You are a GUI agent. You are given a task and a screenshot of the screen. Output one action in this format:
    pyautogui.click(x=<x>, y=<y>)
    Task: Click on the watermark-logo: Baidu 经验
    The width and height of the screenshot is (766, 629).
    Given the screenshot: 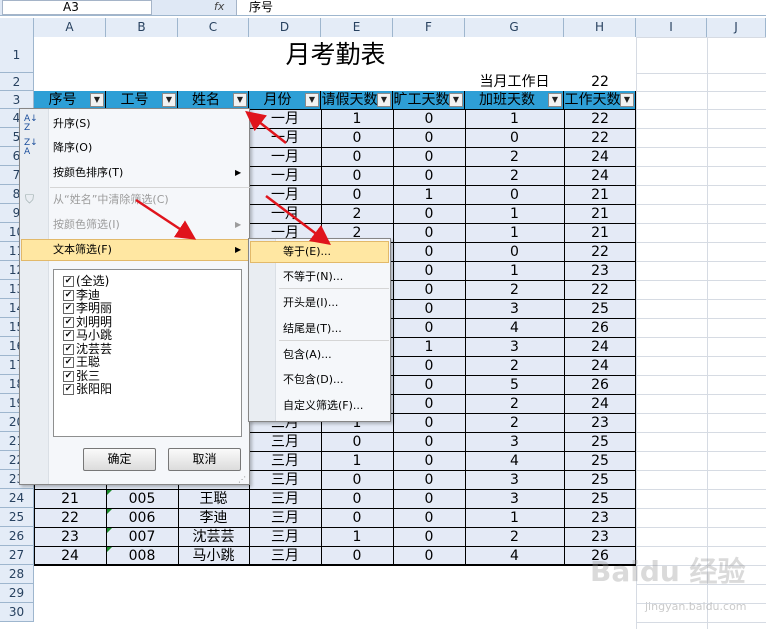 What is the action you would take?
    pyautogui.click(x=668, y=571)
    